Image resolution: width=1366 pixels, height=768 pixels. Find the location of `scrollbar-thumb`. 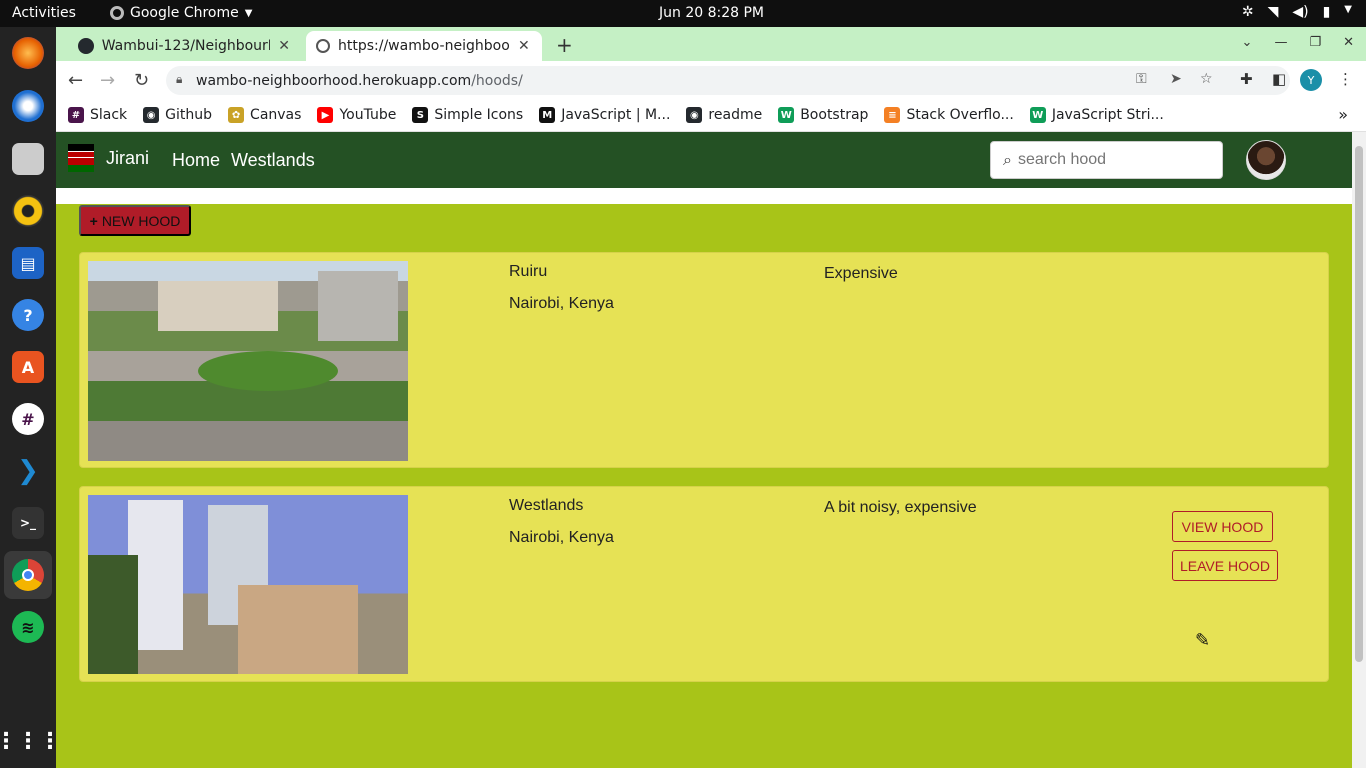

scrollbar-thumb is located at coordinates (1359, 404).